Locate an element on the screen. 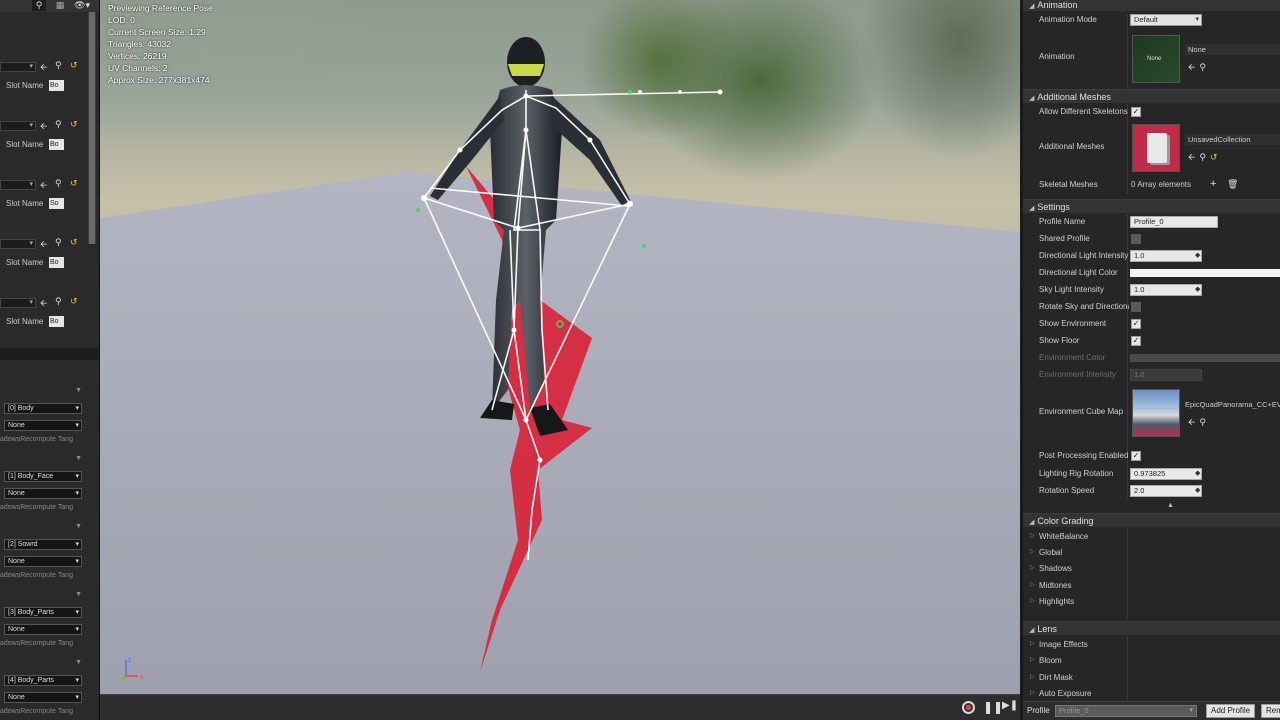  eye-icon: 👁▾ is located at coordinates (82, 5).